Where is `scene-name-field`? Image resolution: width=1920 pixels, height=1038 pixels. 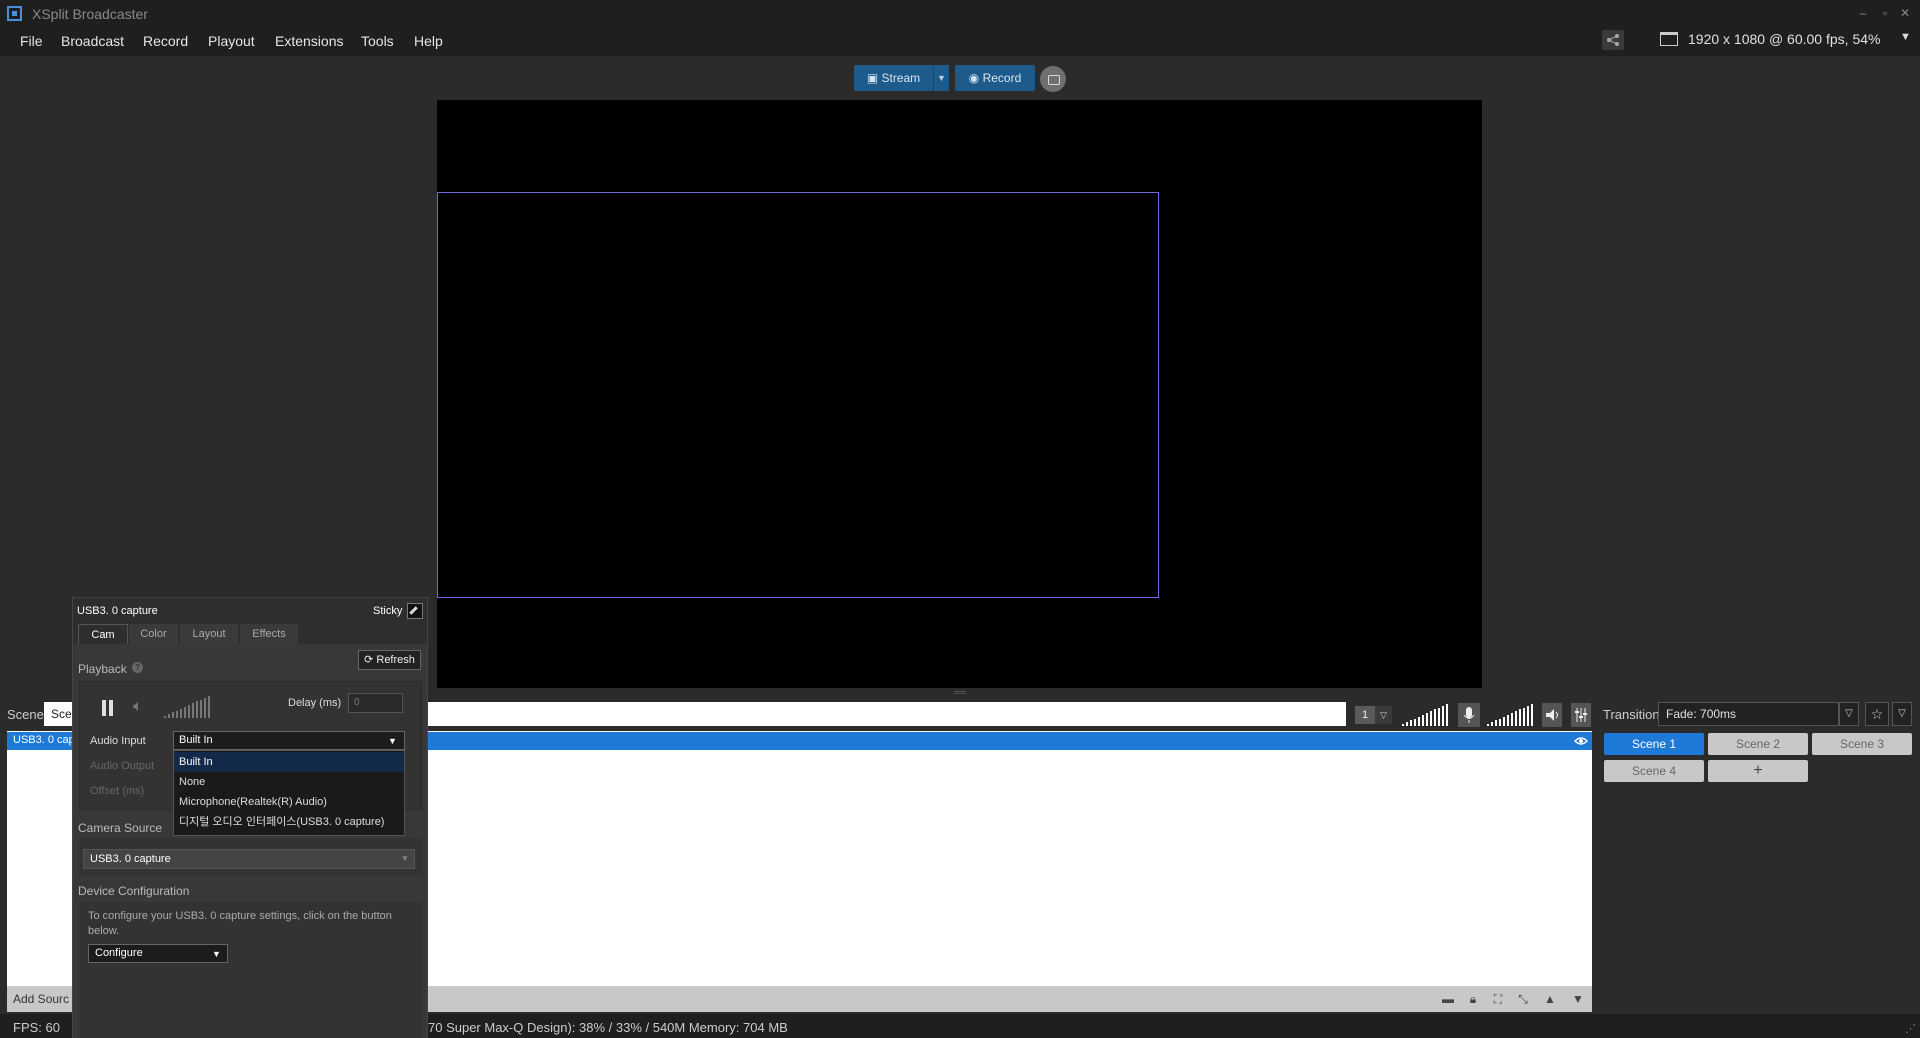
scene-name-field is located at coordinates (887, 714).